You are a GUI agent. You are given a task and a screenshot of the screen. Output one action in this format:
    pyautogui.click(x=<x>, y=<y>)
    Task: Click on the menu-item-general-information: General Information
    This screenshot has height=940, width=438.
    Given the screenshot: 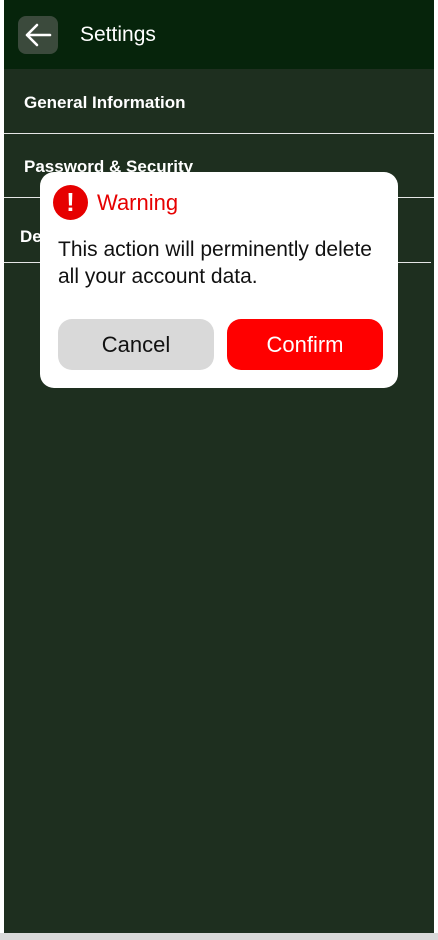 What is the action you would take?
    pyautogui.click(x=219, y=102)
    